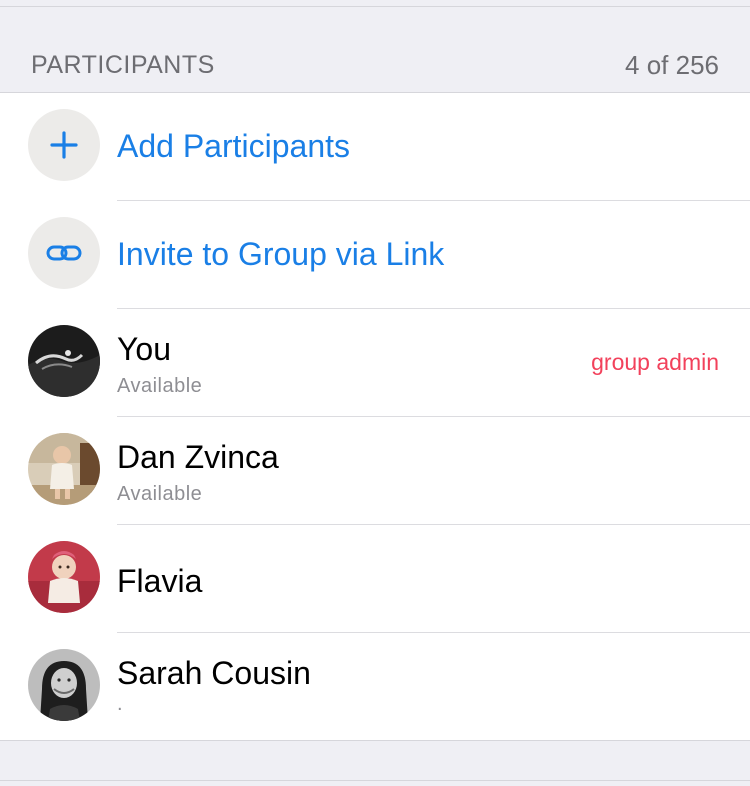 This screenshot has height=786, width=750. I want to click on plus-icon, so click(64, 145).